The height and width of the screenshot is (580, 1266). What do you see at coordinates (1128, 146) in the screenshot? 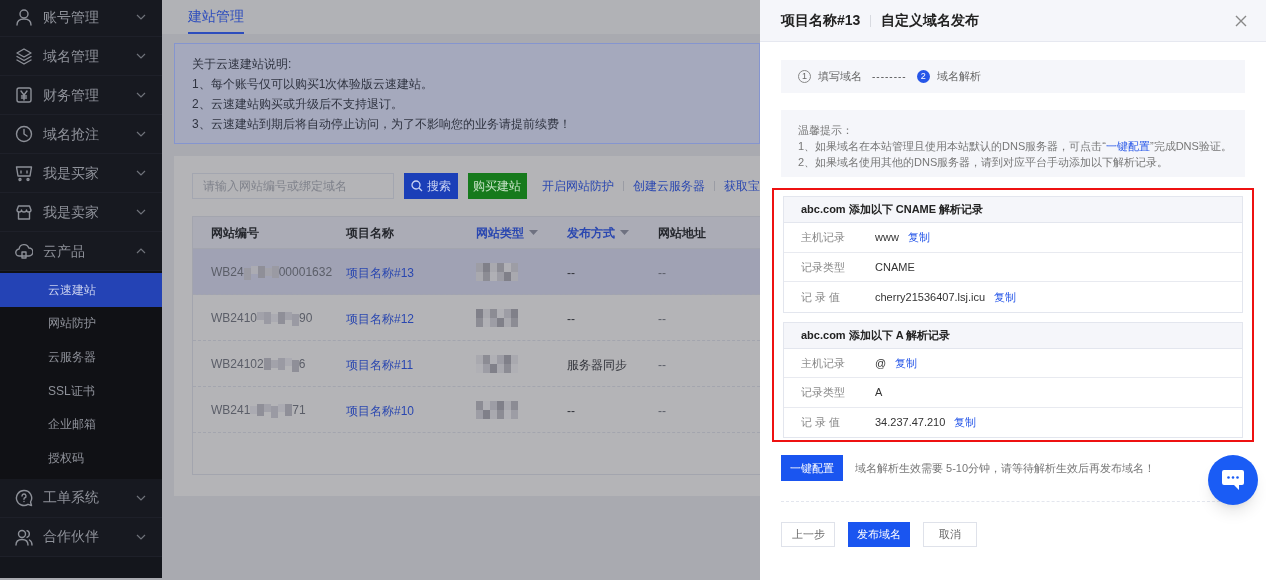
I see `one-click-config-link: 一键配置` at bounding box center [1128, 146].